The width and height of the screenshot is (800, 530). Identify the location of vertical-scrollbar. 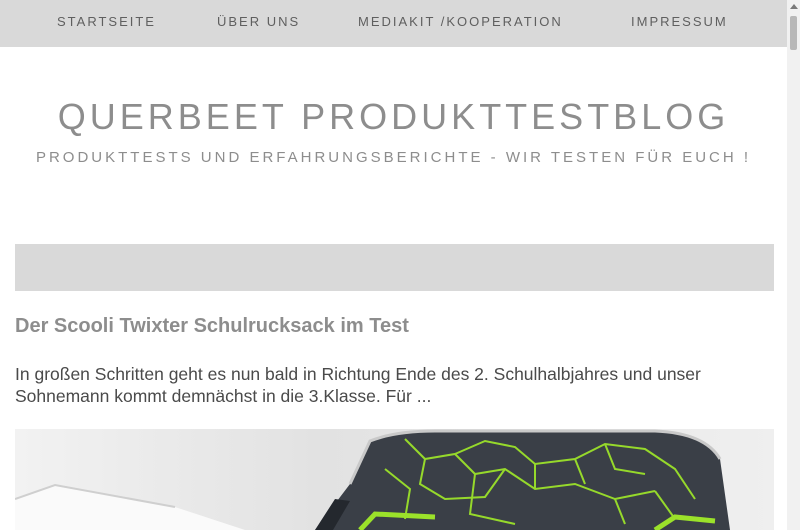
(793, 265).